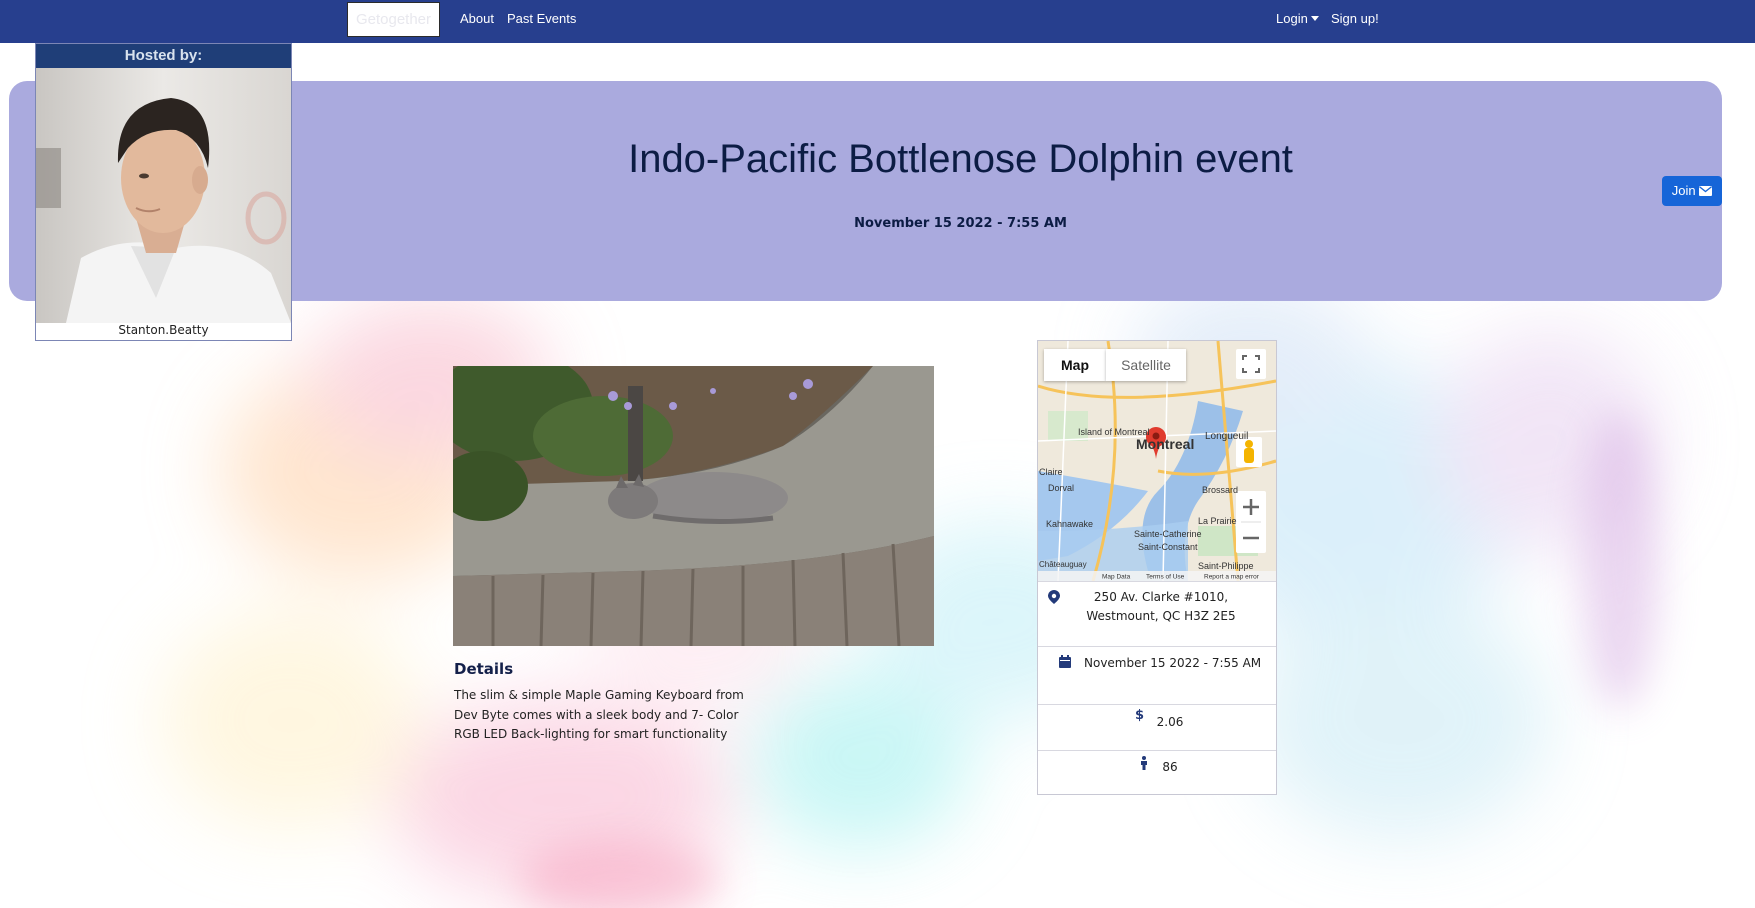 The height and width of the screenshot is (908, 1755). What do you see at coordinates (1165, 444) in the screenshot?
I see `map-label-montreal: Montreal` at bounding box center [1165, 444].